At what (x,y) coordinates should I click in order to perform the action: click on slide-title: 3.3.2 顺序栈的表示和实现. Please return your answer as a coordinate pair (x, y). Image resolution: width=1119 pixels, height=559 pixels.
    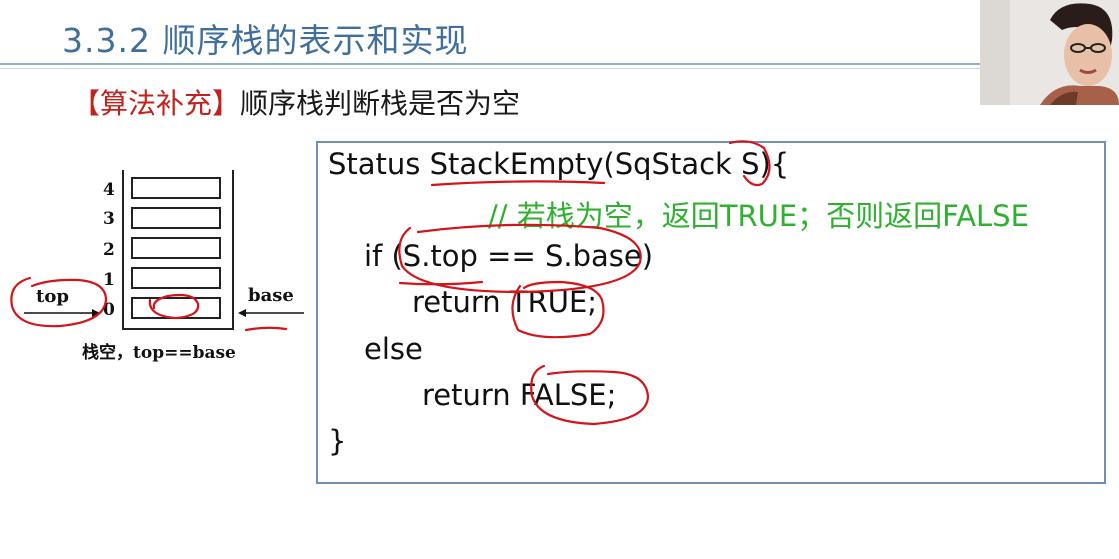
    Looking at the image, I should click on (265, 40).